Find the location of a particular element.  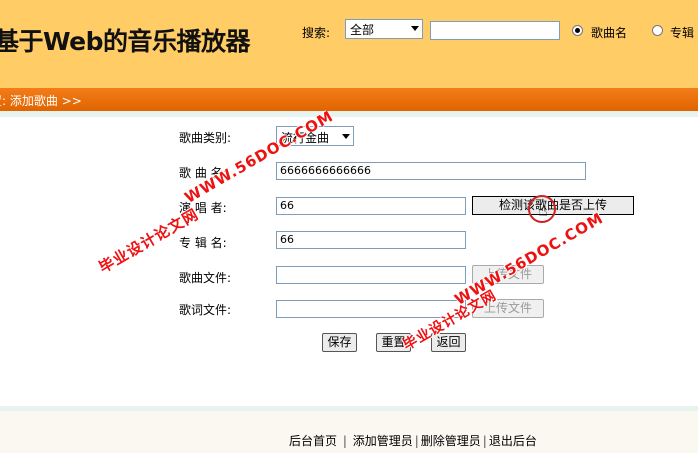

footer-add-admin-link: 添加管理员 is located at coordinates (383, 441).